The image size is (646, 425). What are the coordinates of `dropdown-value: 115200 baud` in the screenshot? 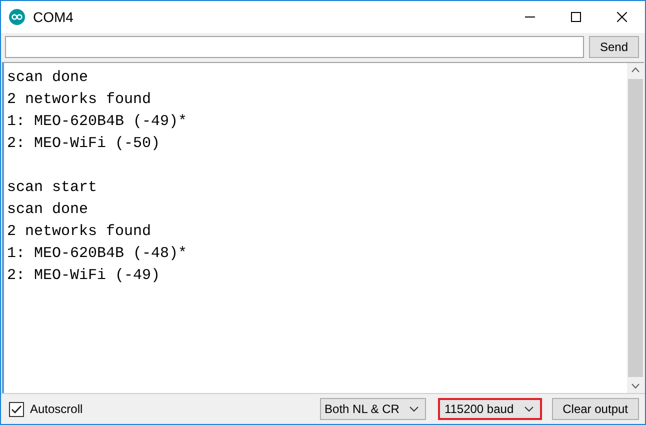 It's located at (479, 409).